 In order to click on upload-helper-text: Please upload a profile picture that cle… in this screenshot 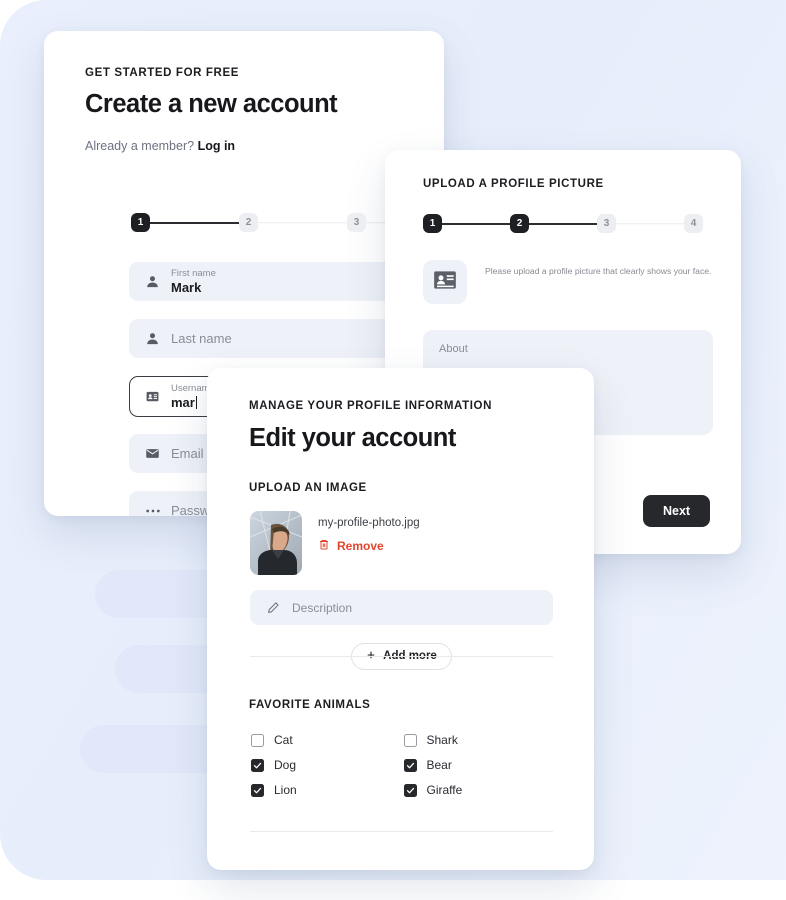, I will do `click(598, 271)`.